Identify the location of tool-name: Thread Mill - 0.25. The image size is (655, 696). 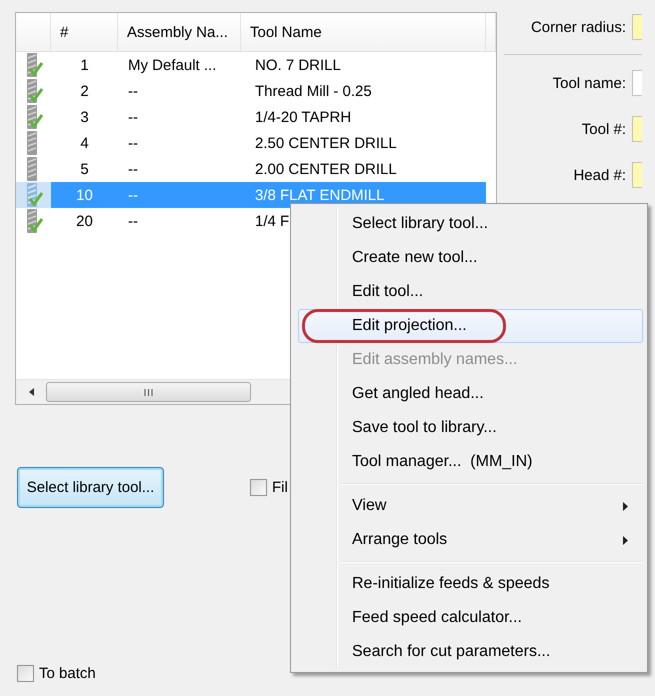
(313, 91).